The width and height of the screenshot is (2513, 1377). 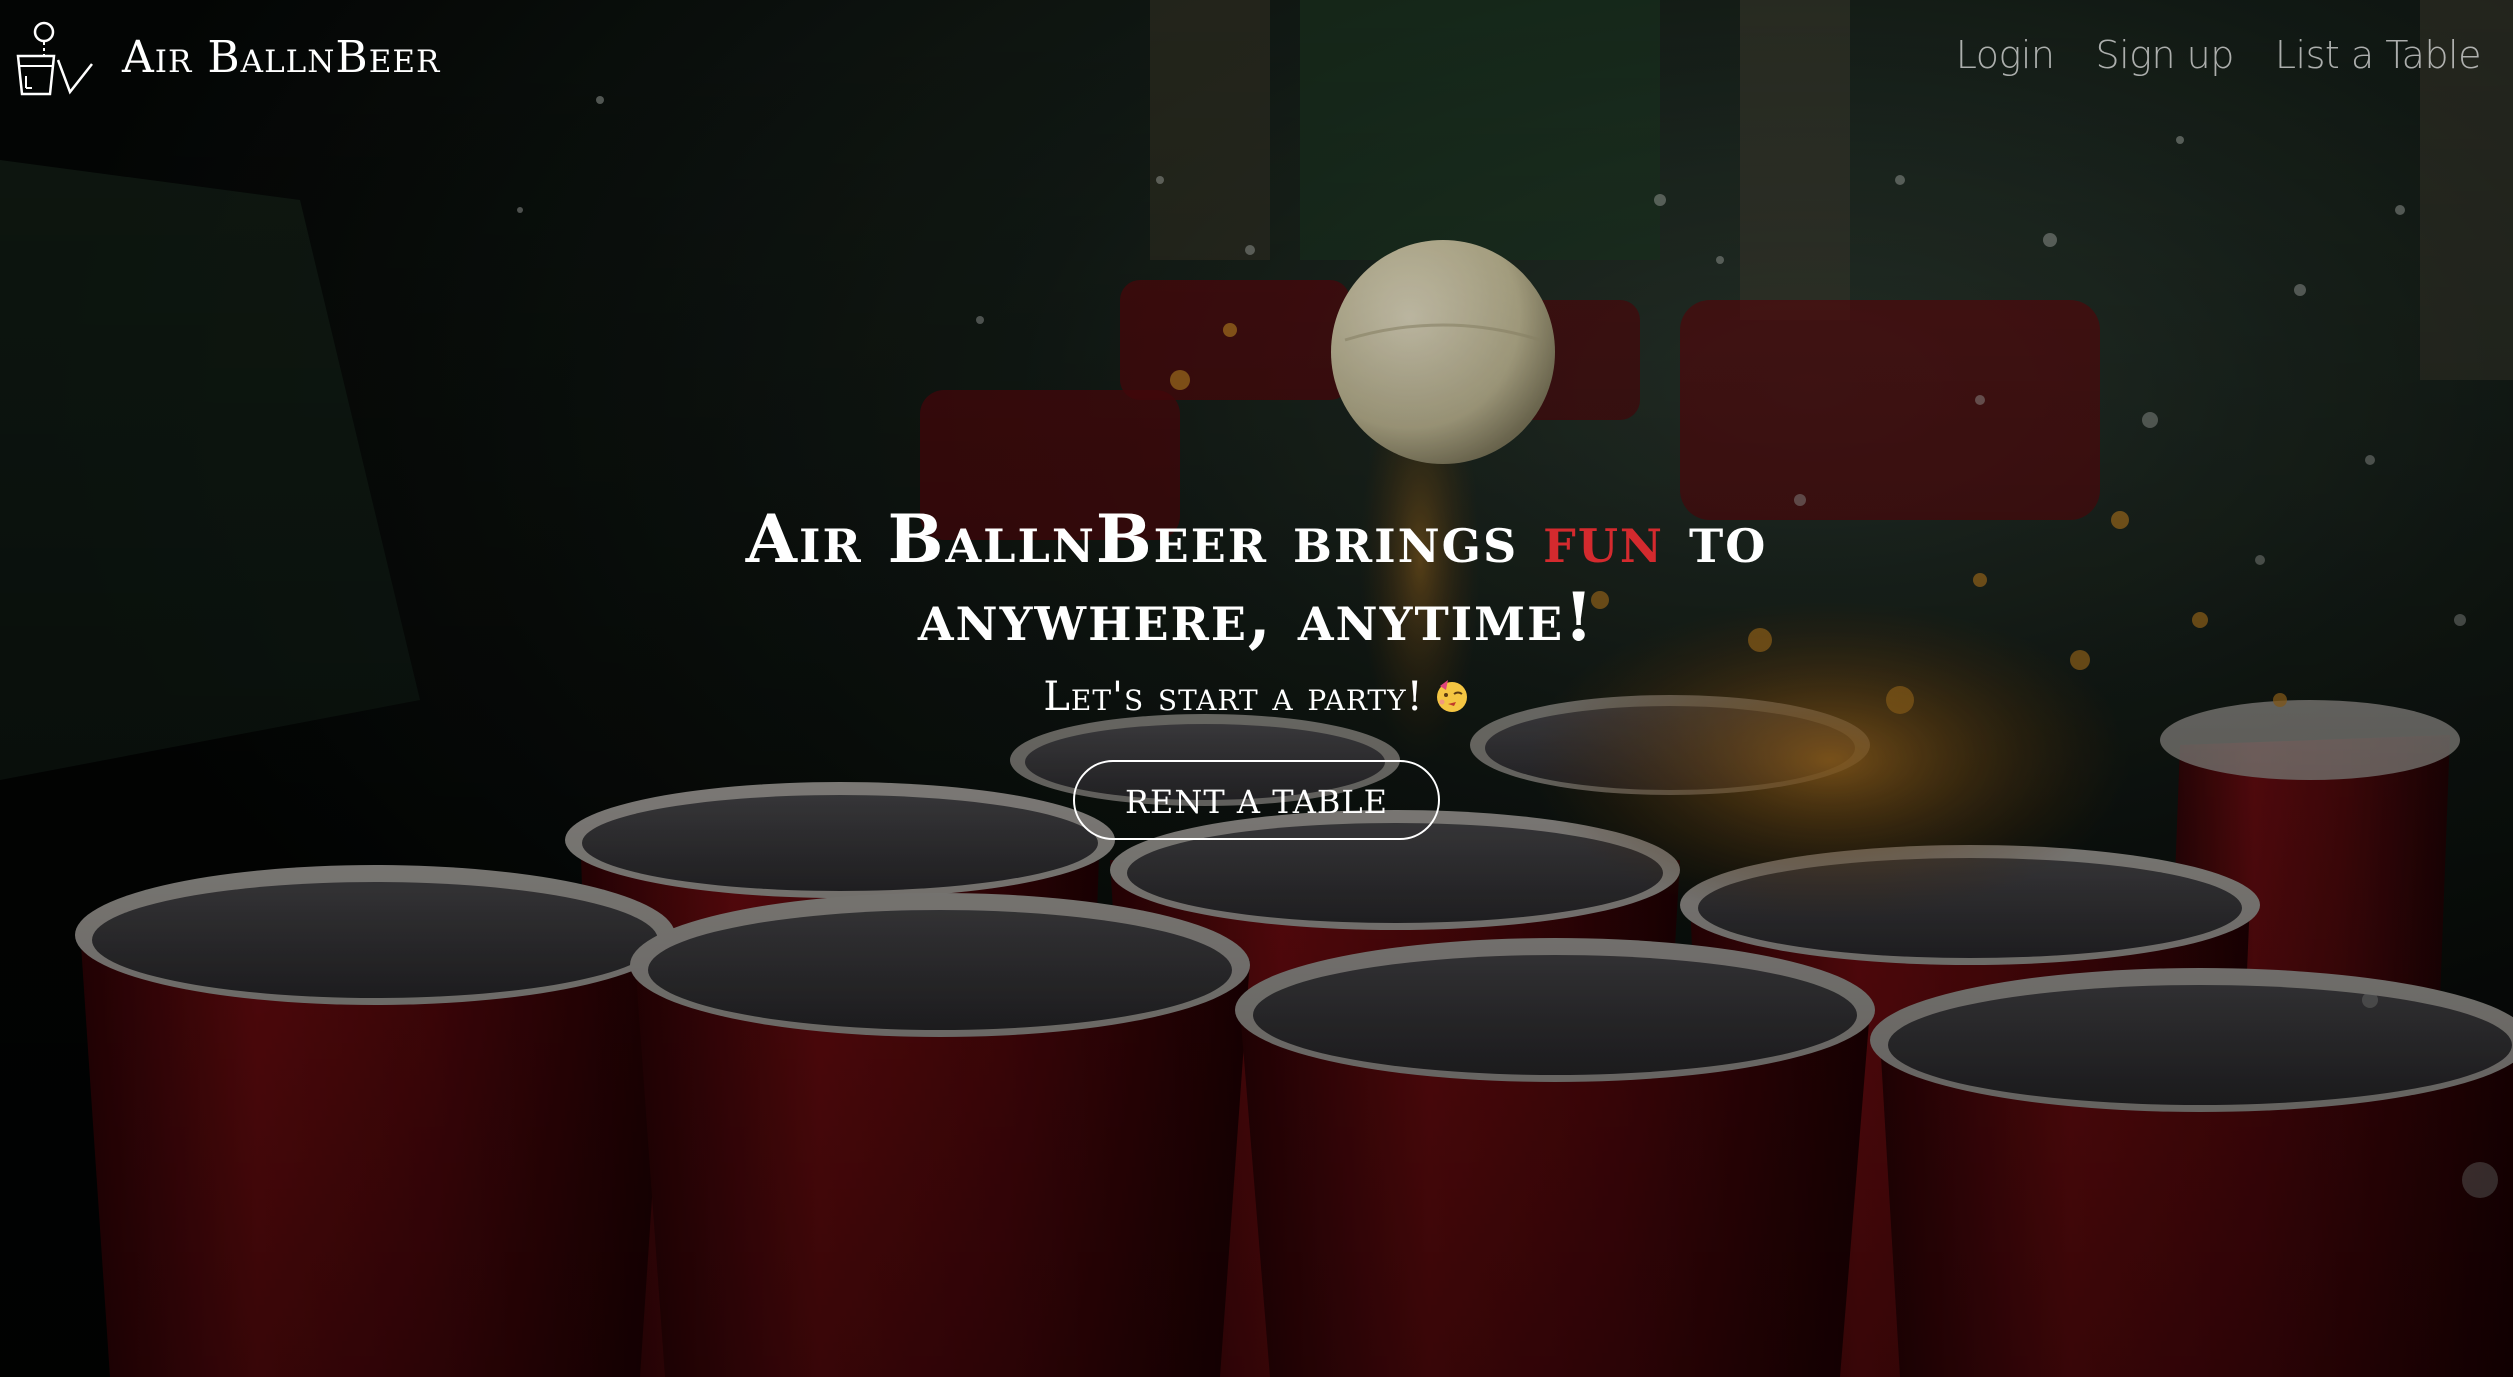 I want to click on hero-subtitle: Let's start a party!, so click(x=1256, y=697).